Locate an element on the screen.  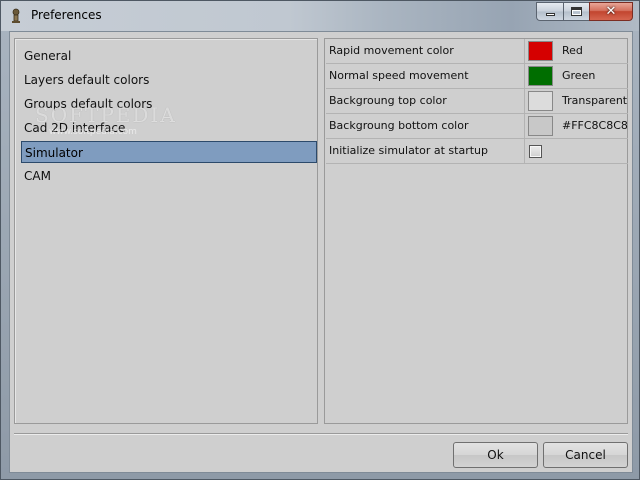
close-icon: ✕ is located at coordinates (611, 11).